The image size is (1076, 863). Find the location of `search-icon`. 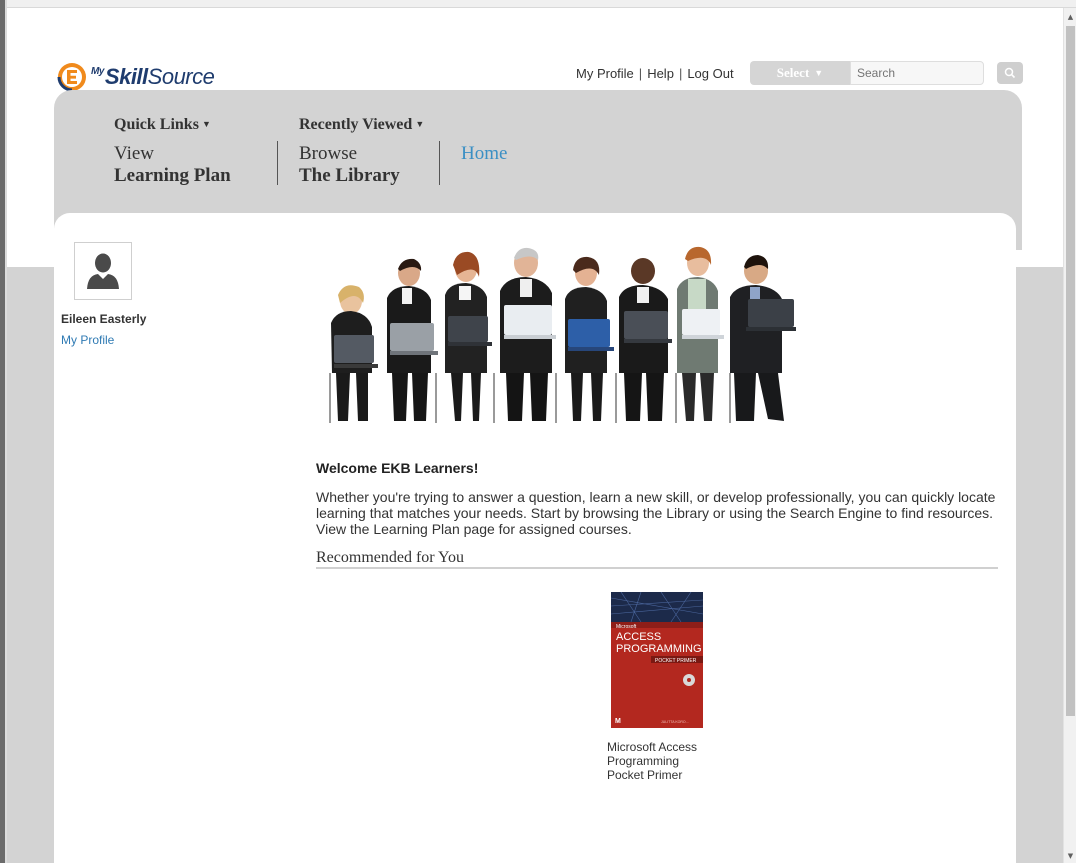

search-icon is located at coordinates (1010, 73).